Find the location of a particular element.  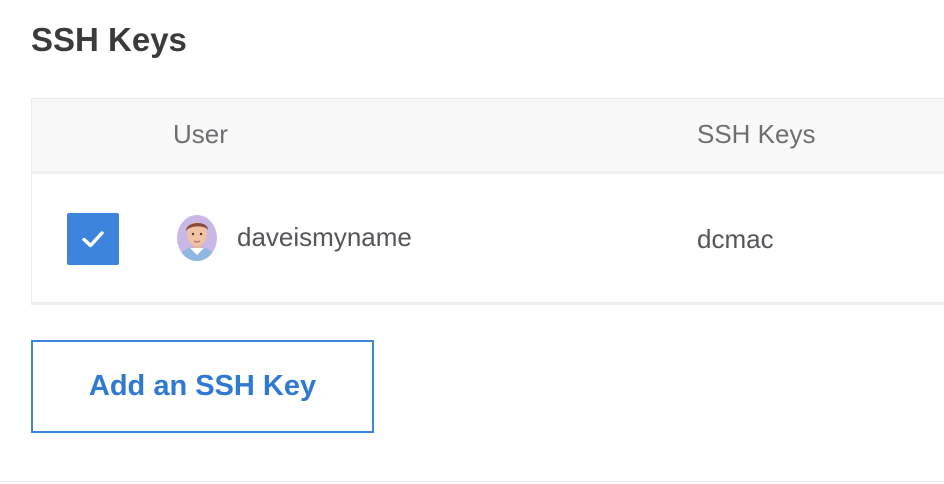

username: daveismyname is located at coordinates (324, 237).